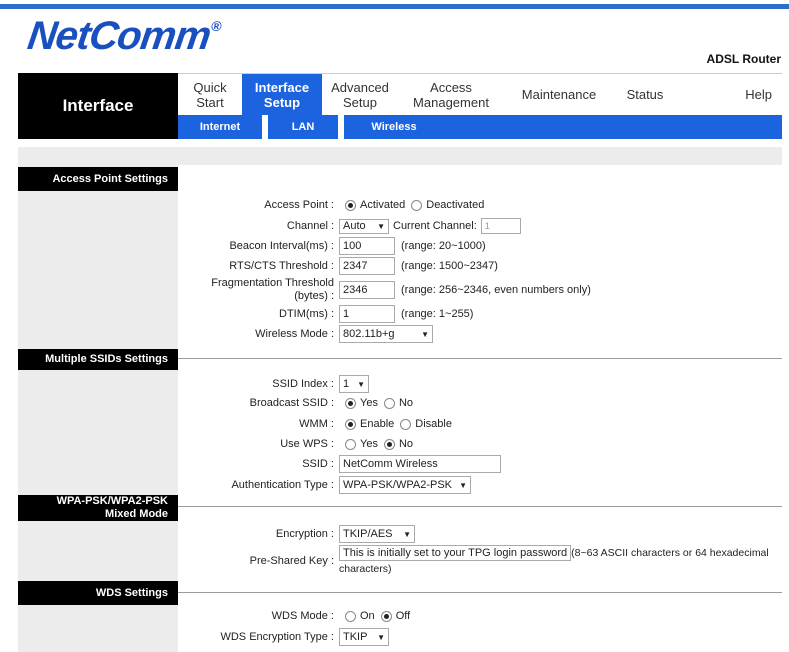  Describe the element at coordinates (281, 266) in the screenshot. I see `rts-label: RTS/CTS Threshold :` at that location.